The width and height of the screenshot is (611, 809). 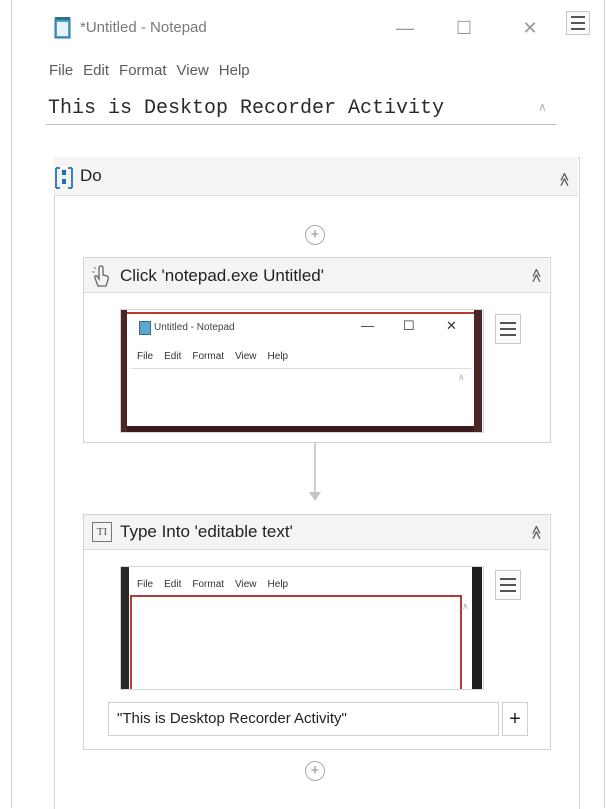 What do you see at coordinates (478, 371) in the screenshot?
I see `screenshot-right-edge` at bounding box center [478, 371].